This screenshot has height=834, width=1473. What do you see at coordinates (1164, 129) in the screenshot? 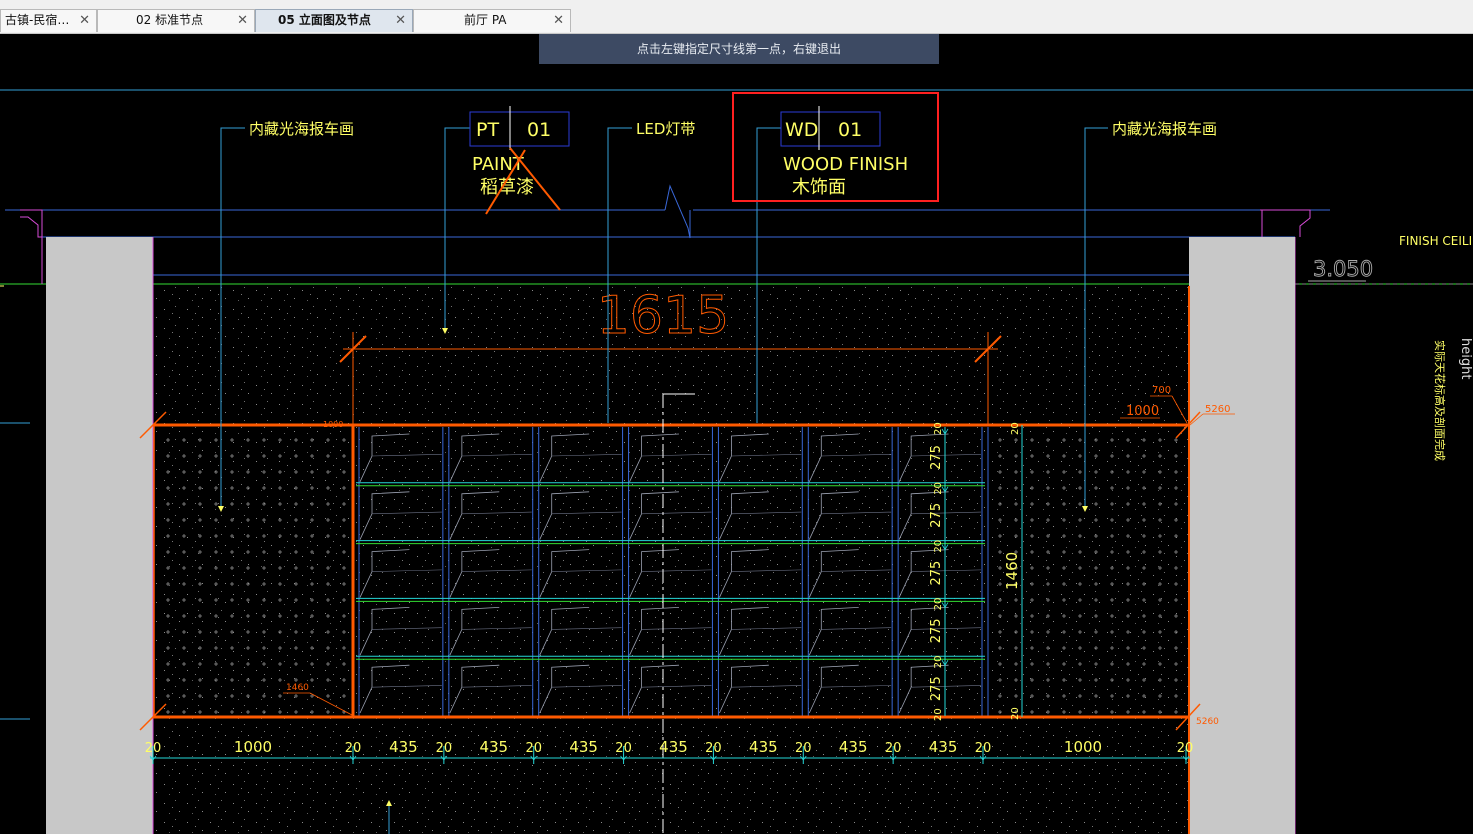
I see `note-hidden-light-poster-right: 内藏光海报车画` at bounding box center [1164, 129].